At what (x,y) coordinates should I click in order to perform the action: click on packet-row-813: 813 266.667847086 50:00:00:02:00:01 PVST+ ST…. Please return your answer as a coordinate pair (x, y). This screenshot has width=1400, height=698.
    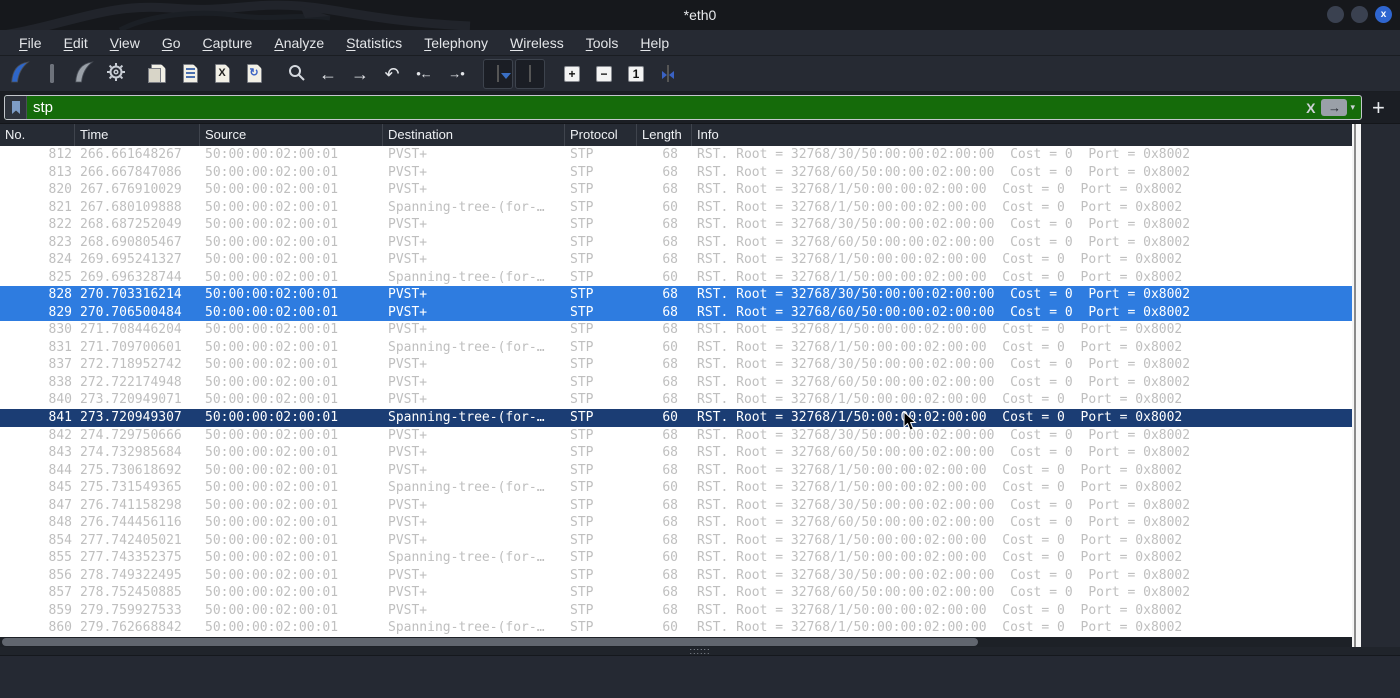
    Looking at the image, I should click on (676, 173).